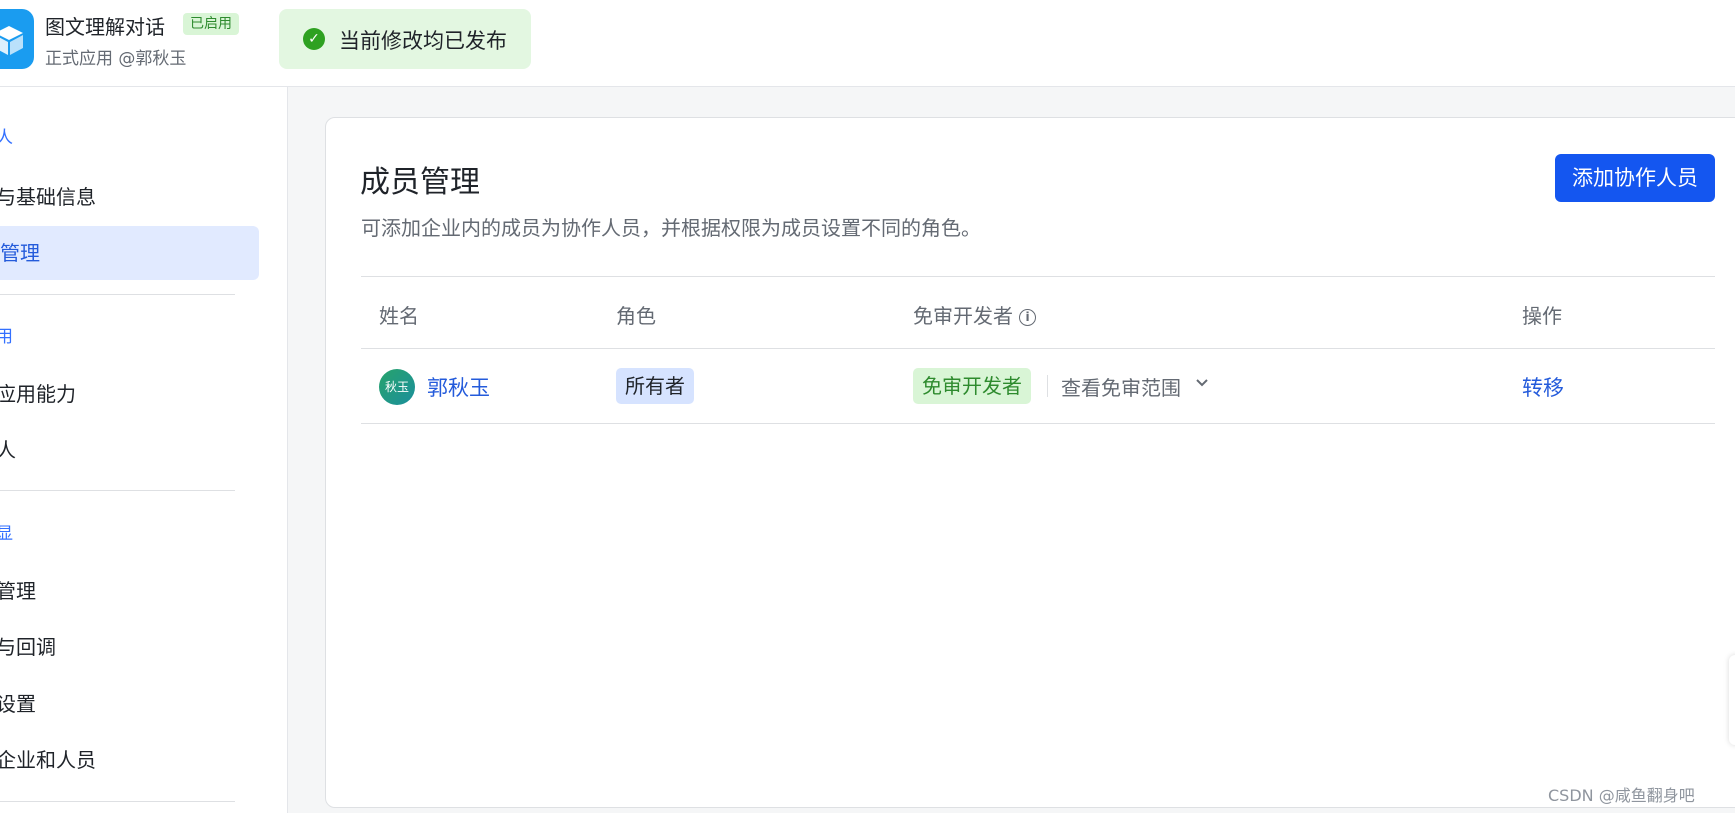 This screenshot has width=1735, height=813. Describe the element at coordinates (48, 758) in the screenshot. I see `sidebar-item-tenants-users: 企业和人员` at that location.